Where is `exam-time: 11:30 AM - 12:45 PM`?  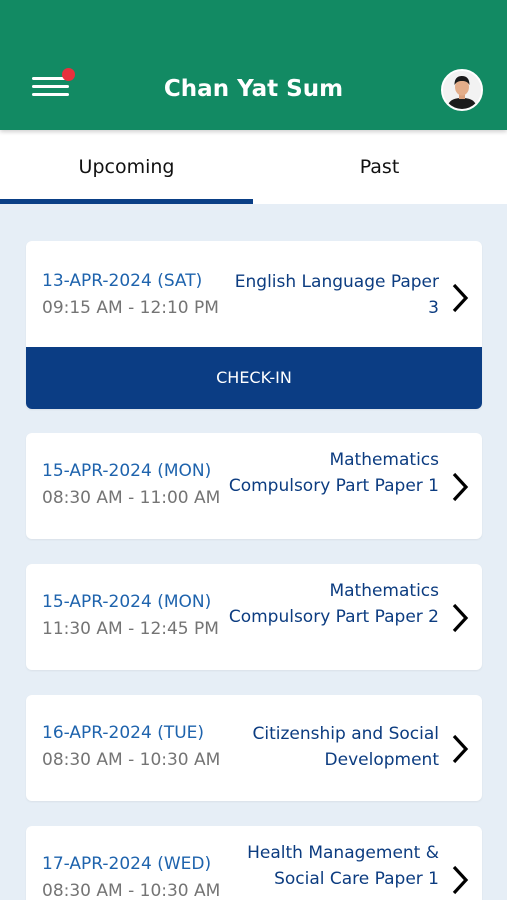 exam-time: 11:30 AM - 12:45 PM is located at coordinates (130, 629).